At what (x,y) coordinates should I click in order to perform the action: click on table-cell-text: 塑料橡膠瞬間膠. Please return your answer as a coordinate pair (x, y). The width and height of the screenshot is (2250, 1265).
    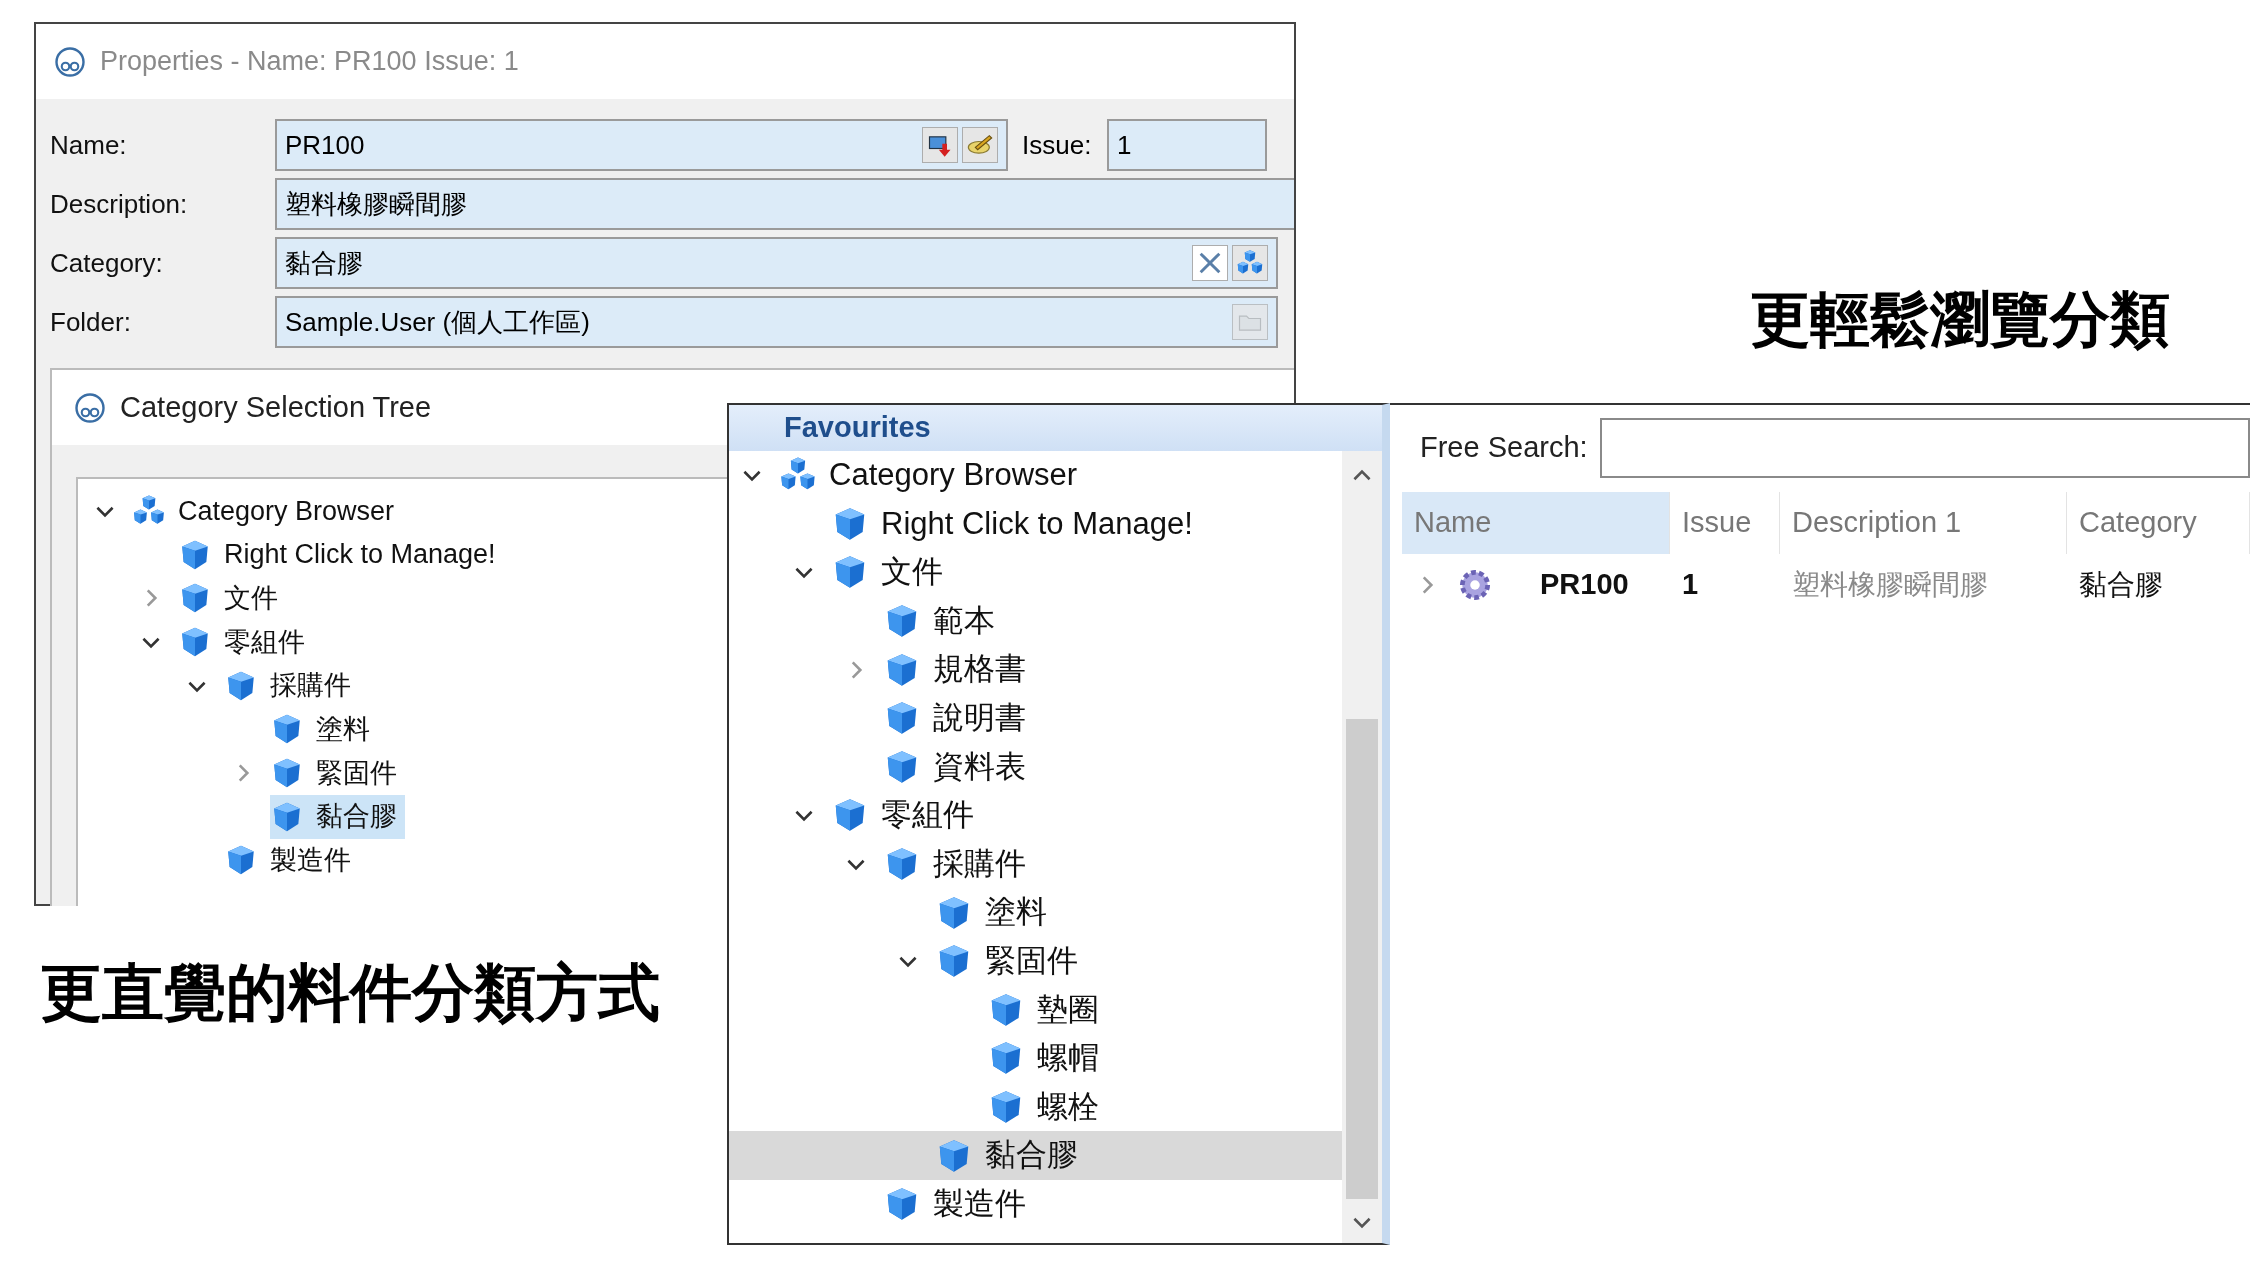
    Looking at the image, I should click on (1890, 585).